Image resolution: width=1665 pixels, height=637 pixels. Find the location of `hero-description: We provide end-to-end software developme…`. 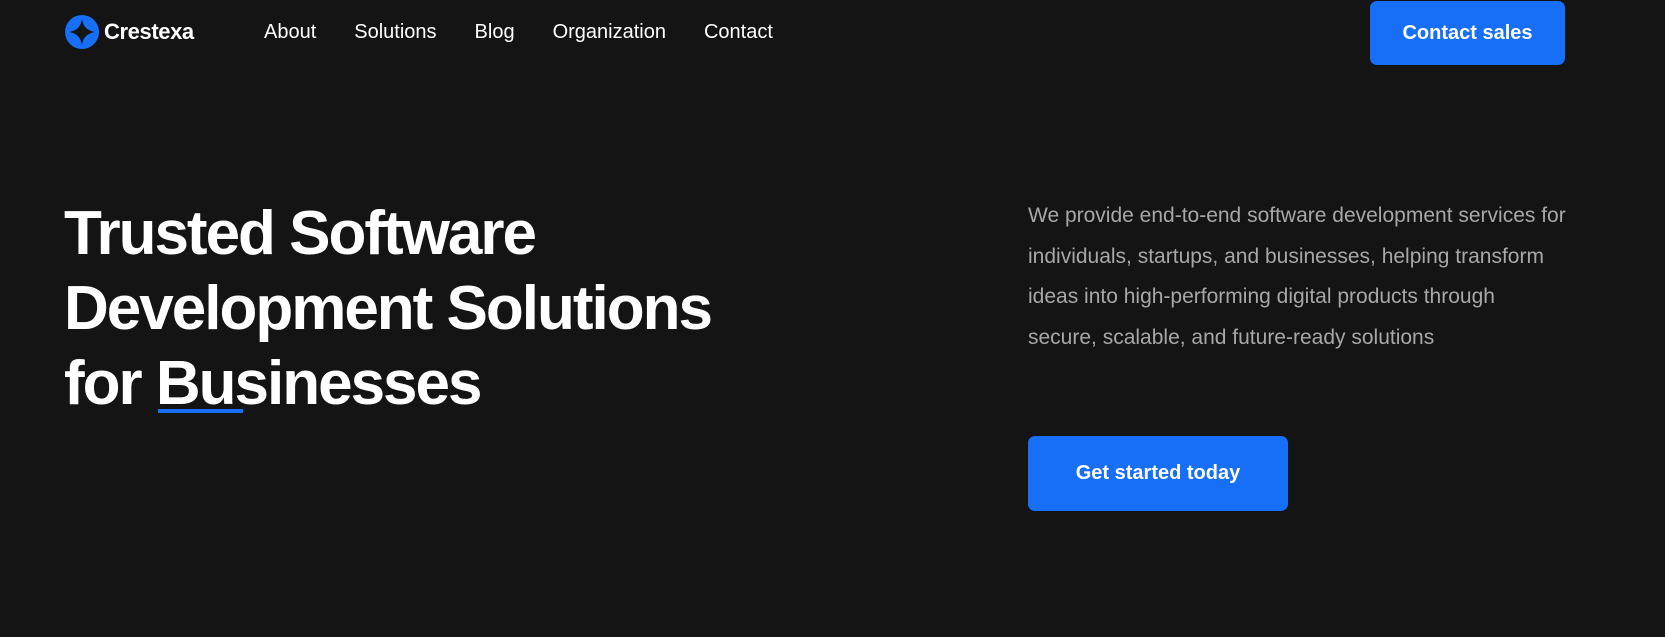

hero-description: We provide end-to-end software developme… is located at coordinates (1297, 276).